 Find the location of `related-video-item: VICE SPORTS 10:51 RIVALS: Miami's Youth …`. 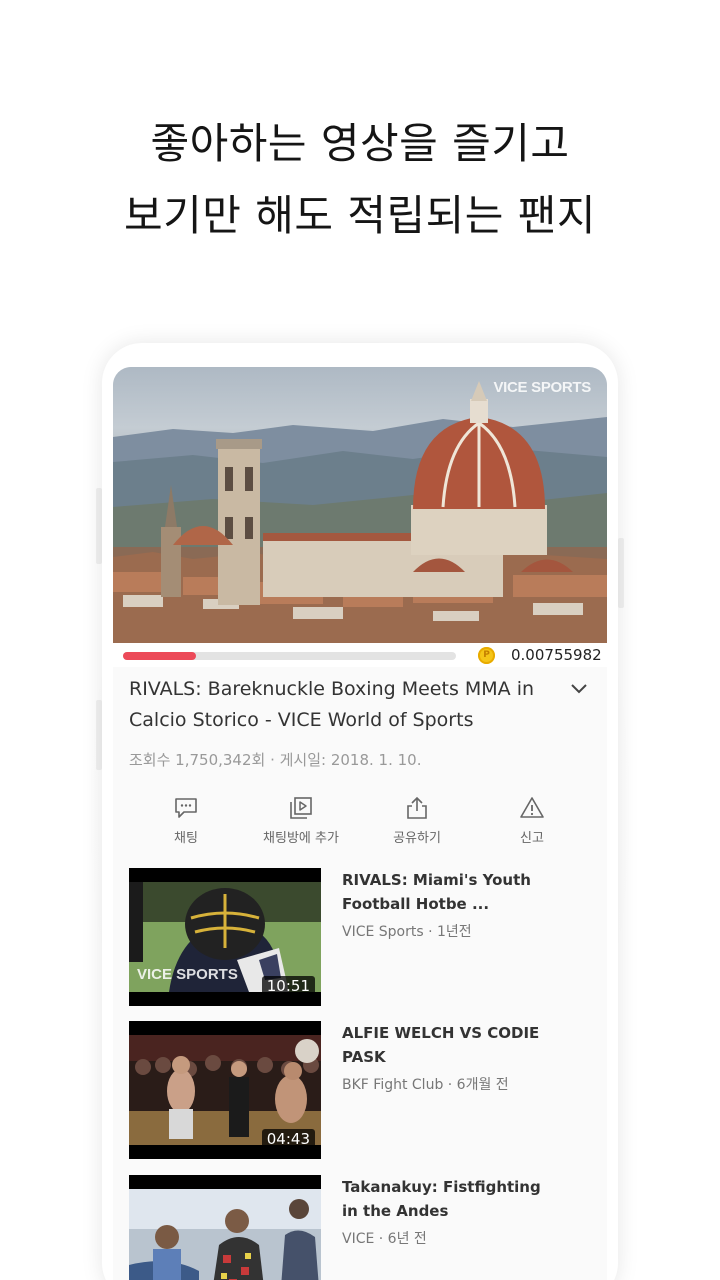

related-video-item: VICE SPORTS 10:51 RIVALS: Miami's Youth … is located at coordinates (360, 938).